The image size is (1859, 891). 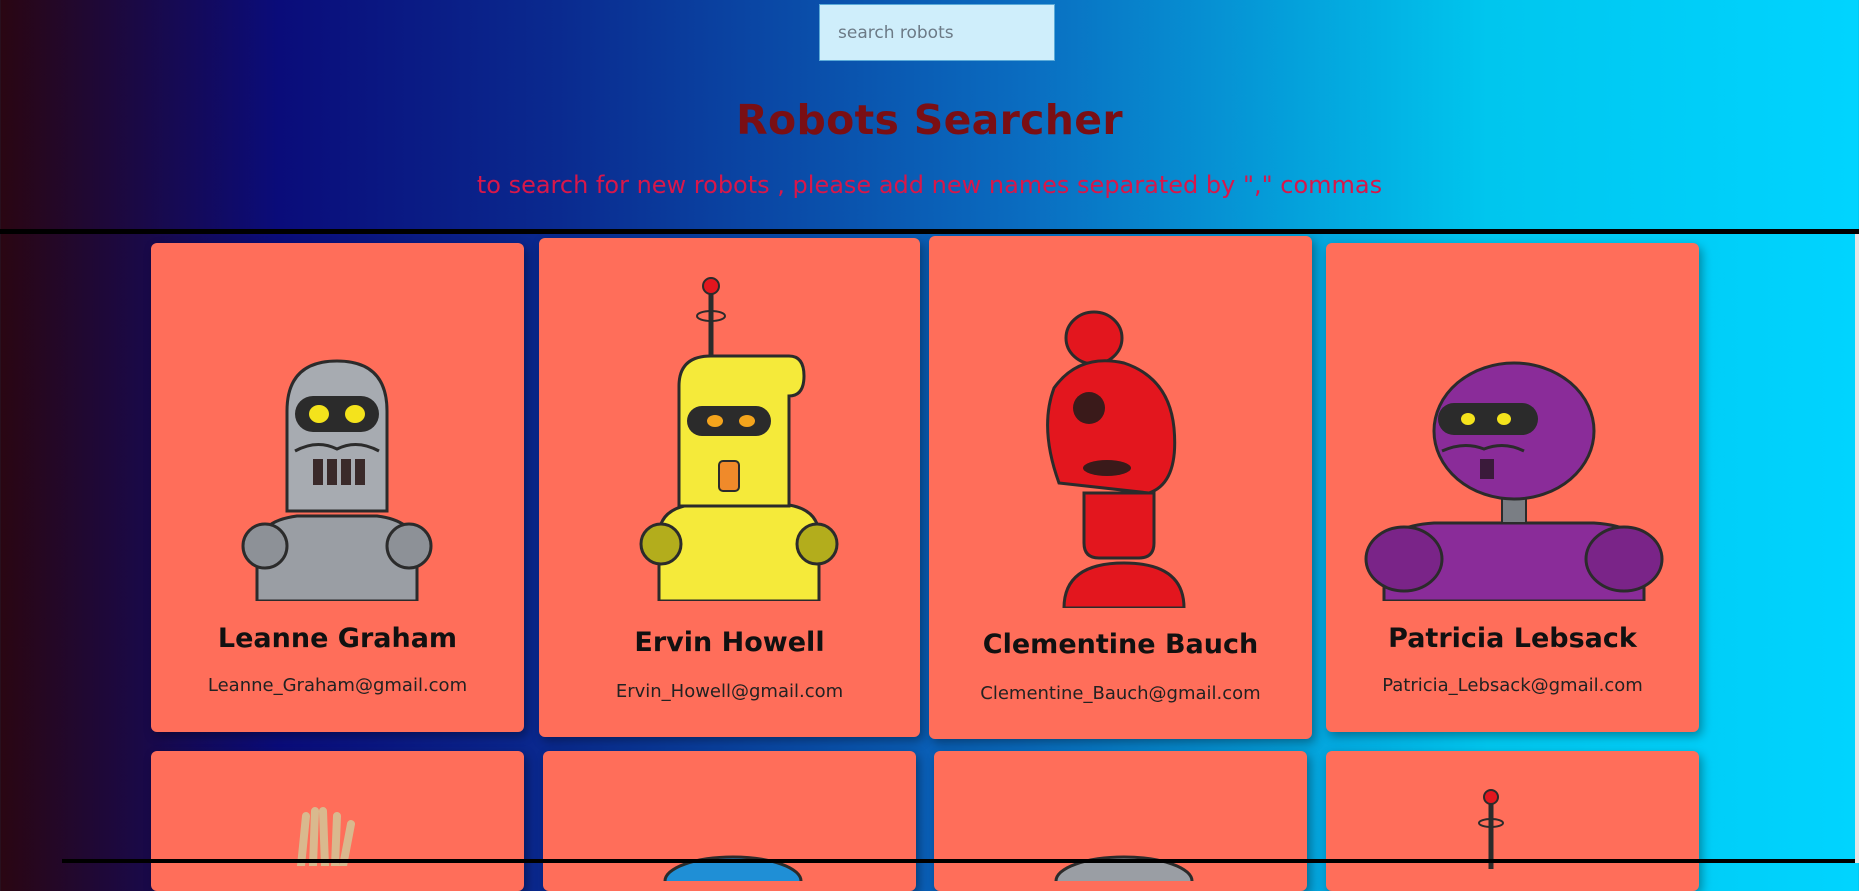 What do you see at coordinates (337, 685) in the screenshot?
I see `robot-email: Leanne_Graham@gmail.com` at bounding box center [337, 685].